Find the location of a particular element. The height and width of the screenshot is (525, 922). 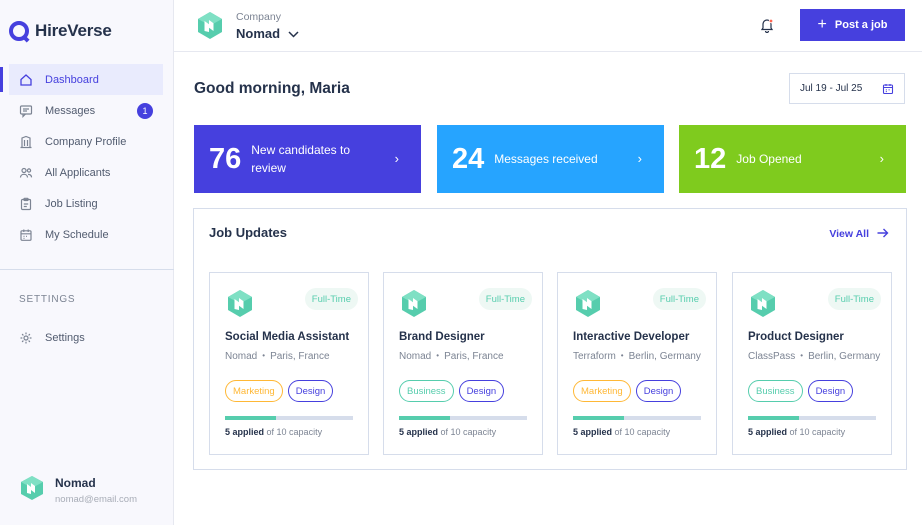

job-company: Terraform is located at coordinates (594, 356).